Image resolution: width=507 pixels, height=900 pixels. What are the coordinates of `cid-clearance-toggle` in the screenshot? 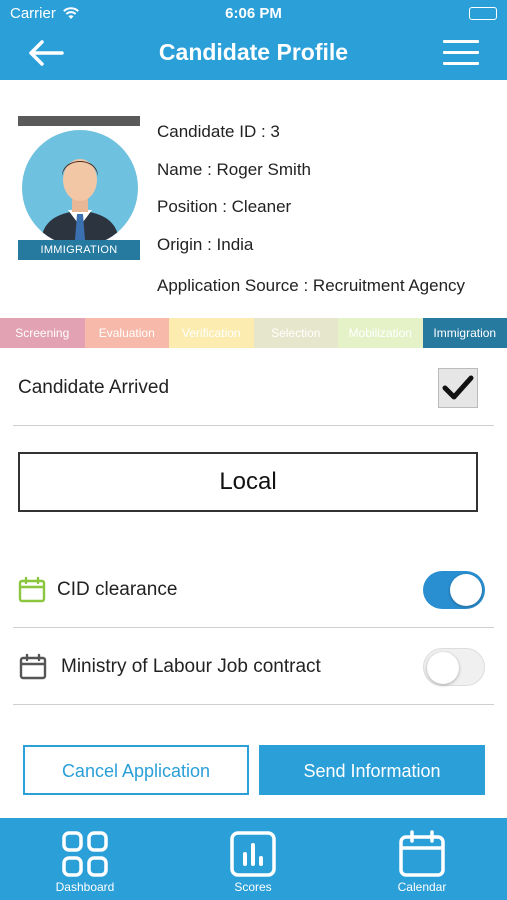 It's located at (454, 590).